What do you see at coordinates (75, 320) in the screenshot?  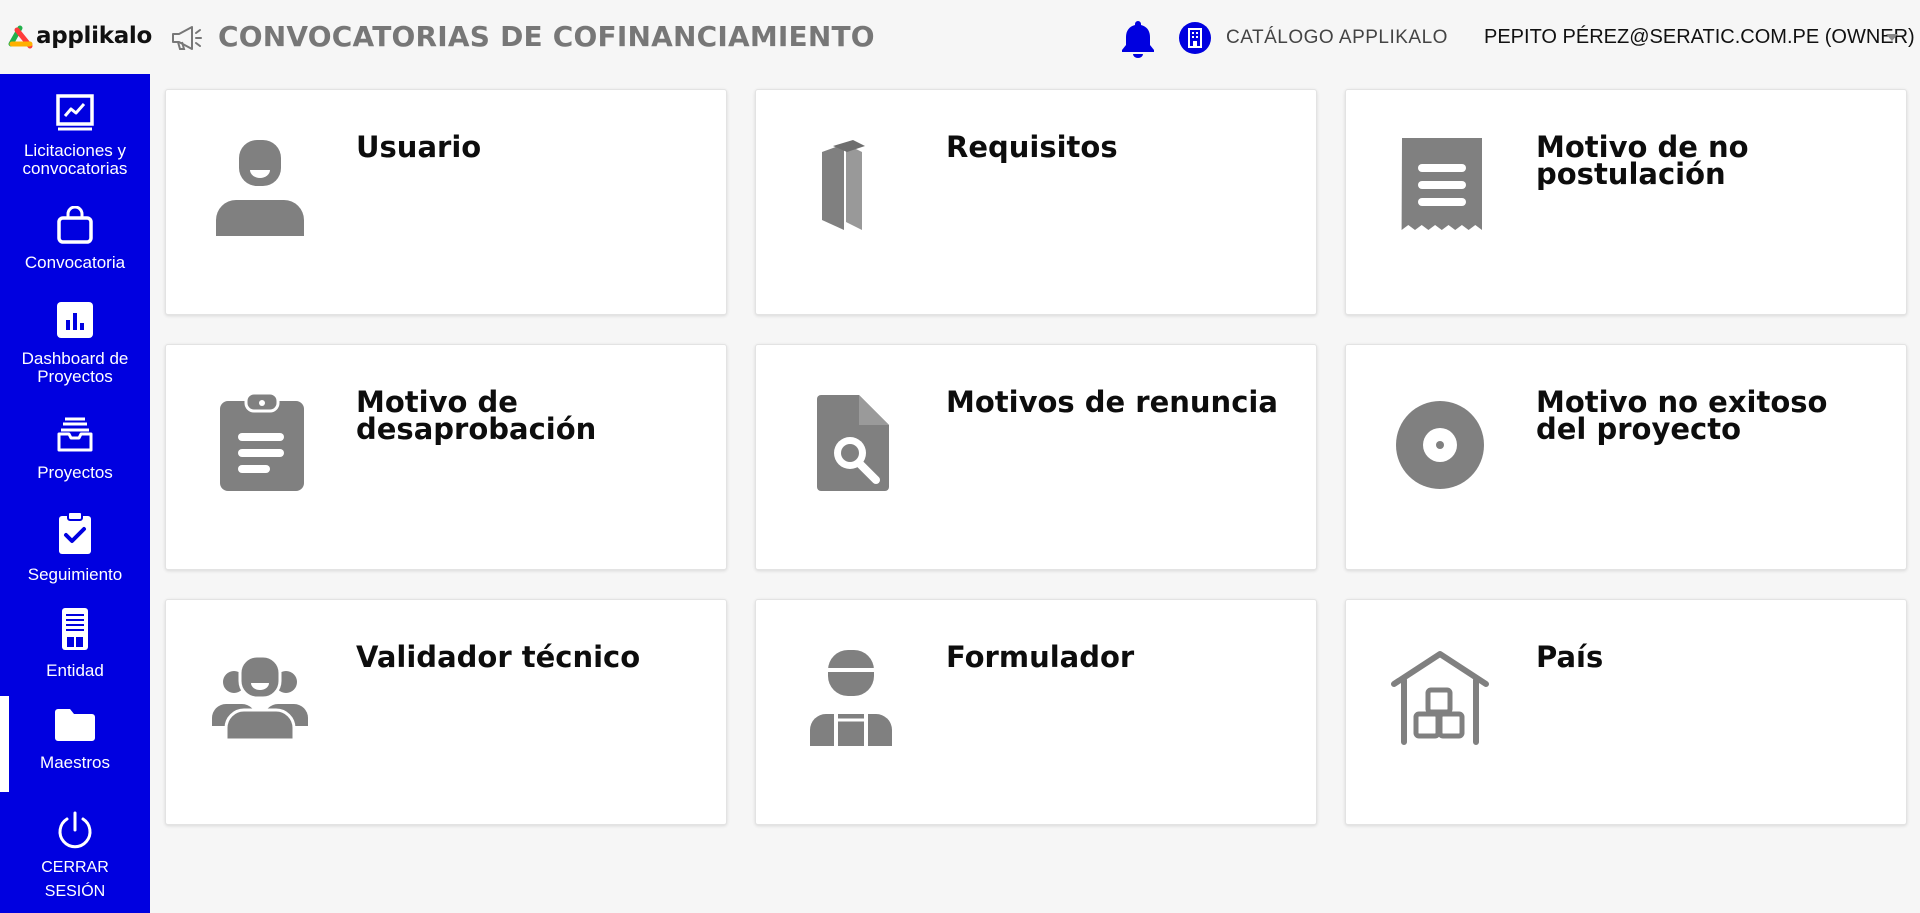 I see `bar-chart-icon` at bounding box center [75, 320].